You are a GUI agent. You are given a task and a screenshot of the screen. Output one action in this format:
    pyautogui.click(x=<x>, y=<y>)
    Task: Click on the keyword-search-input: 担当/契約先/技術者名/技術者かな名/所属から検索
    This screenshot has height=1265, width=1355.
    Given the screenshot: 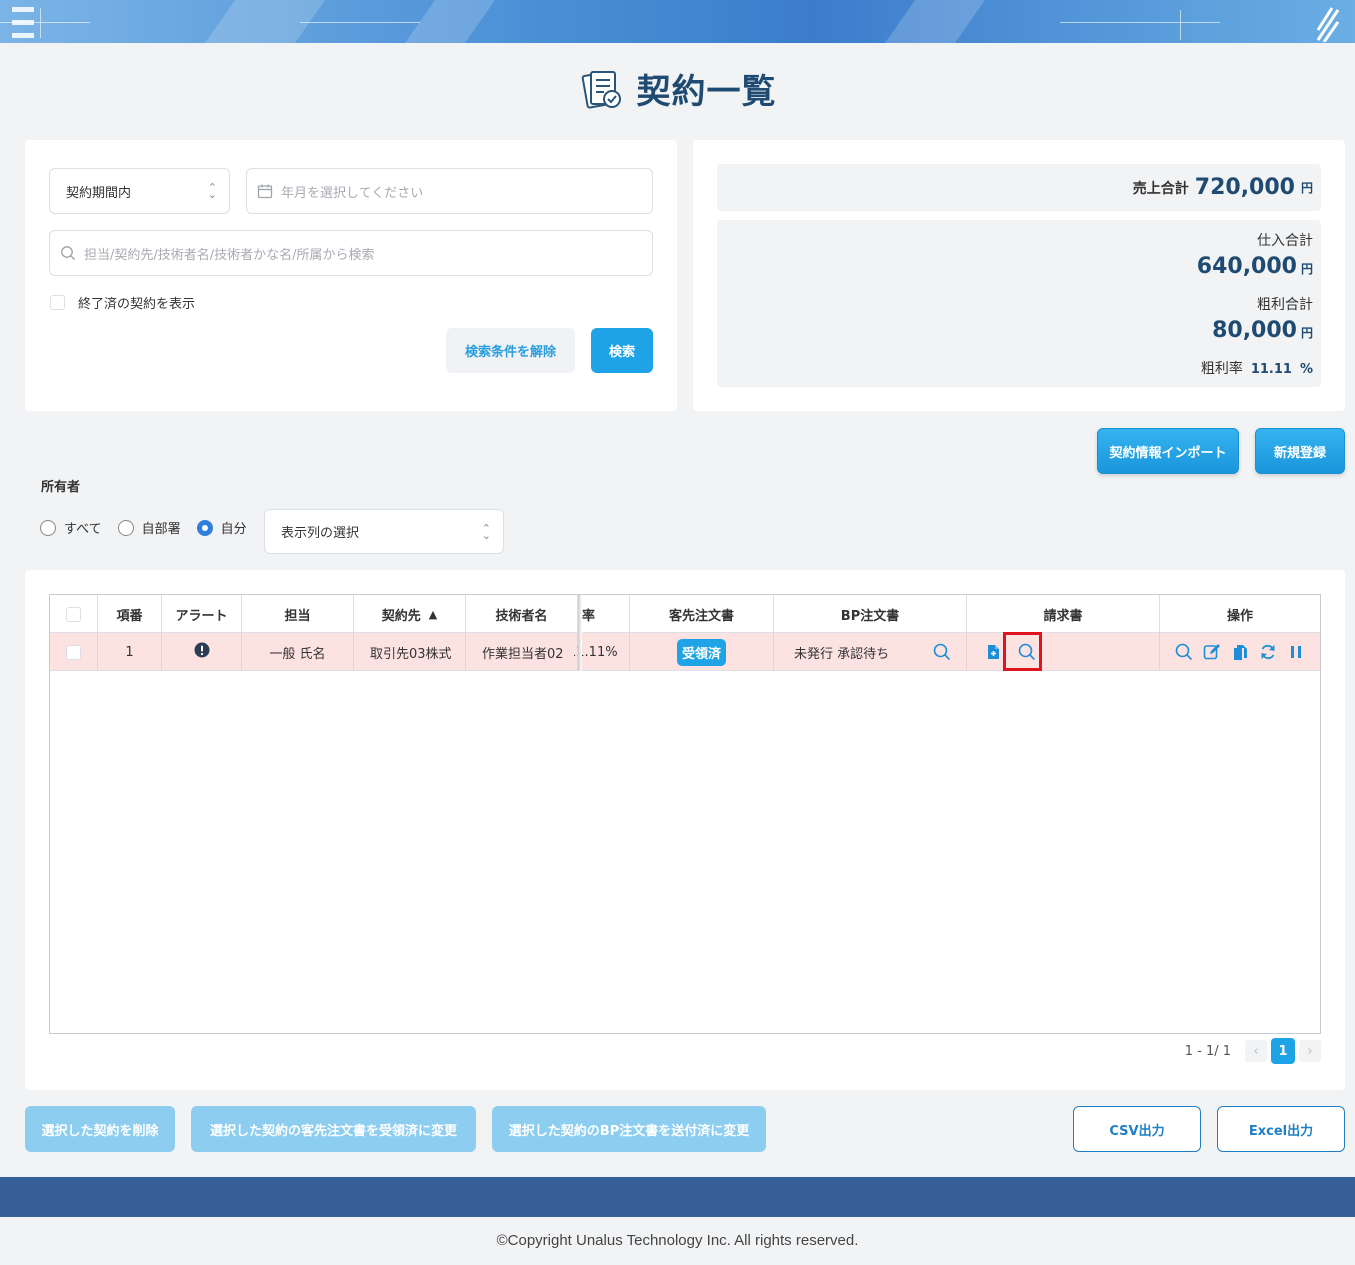 What is the action you would take?
    pyautogui.click(x=351, y=253)
    